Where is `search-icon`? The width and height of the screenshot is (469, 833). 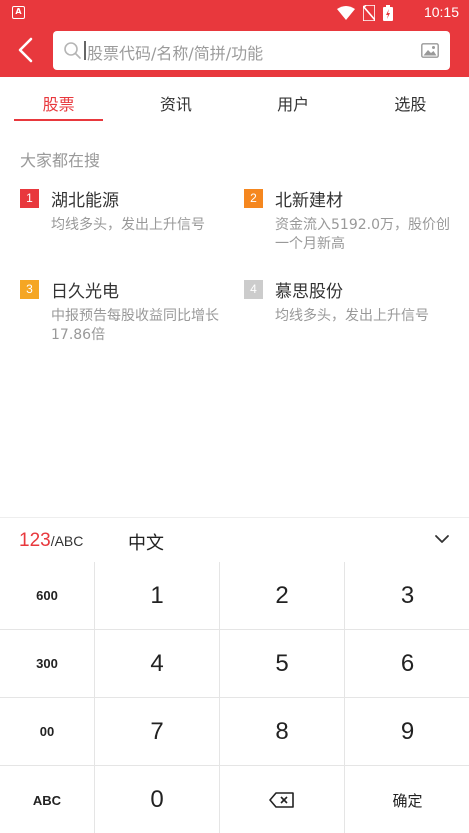
search-icon is located at coordinates (72, 50).